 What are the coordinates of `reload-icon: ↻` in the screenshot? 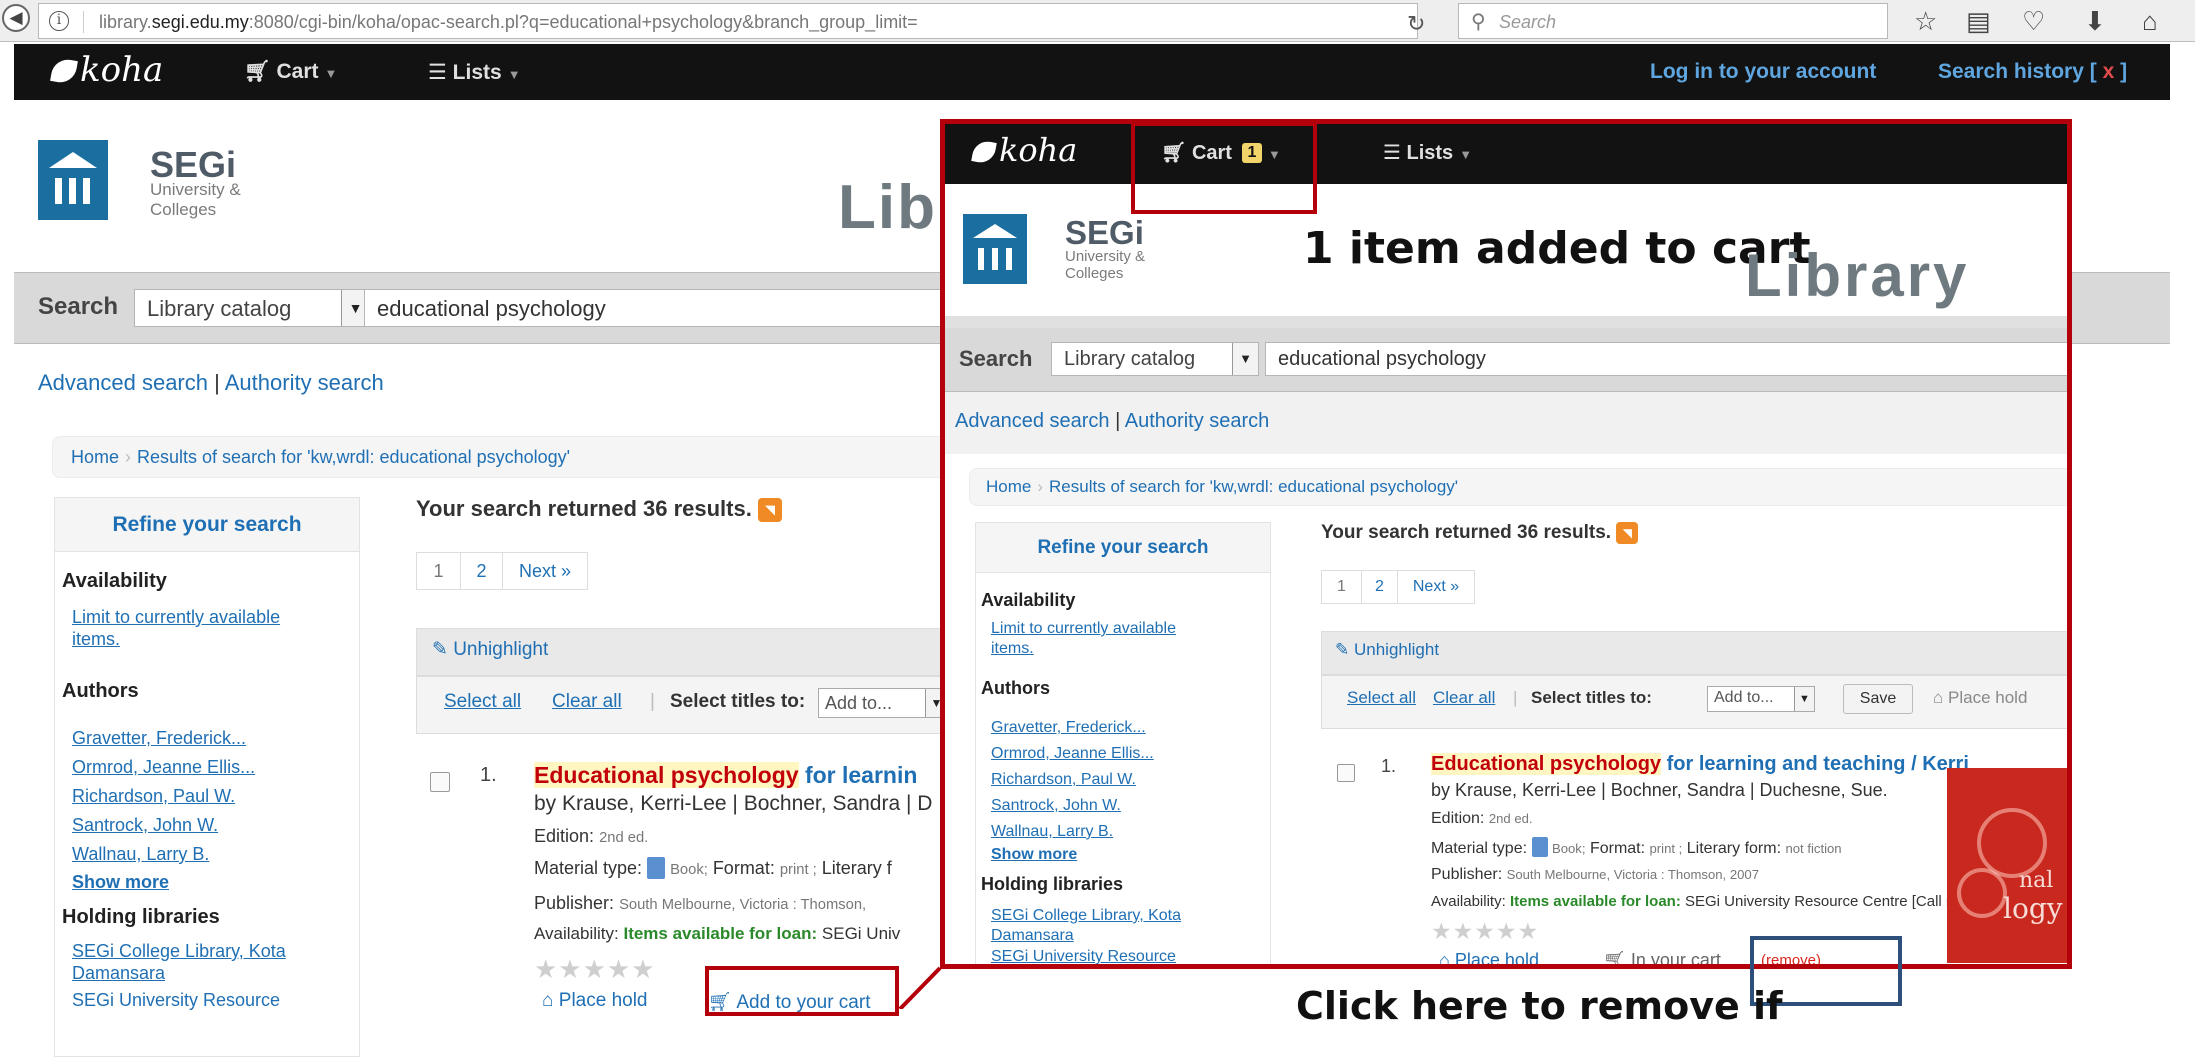 It's located at (1416, 24).